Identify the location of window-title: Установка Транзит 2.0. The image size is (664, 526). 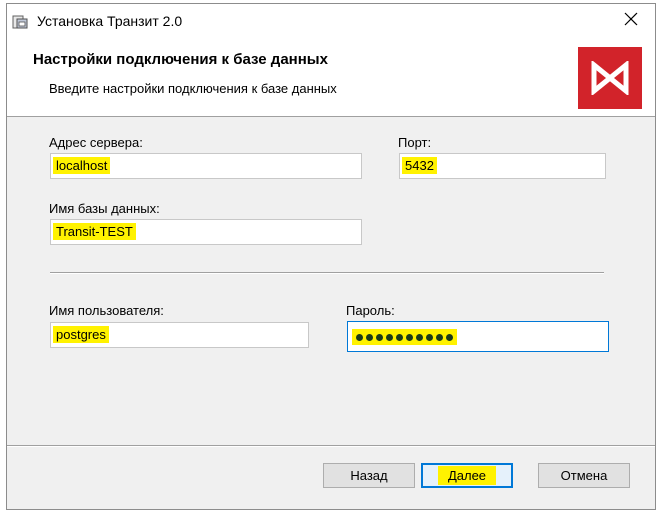
(110, 21).